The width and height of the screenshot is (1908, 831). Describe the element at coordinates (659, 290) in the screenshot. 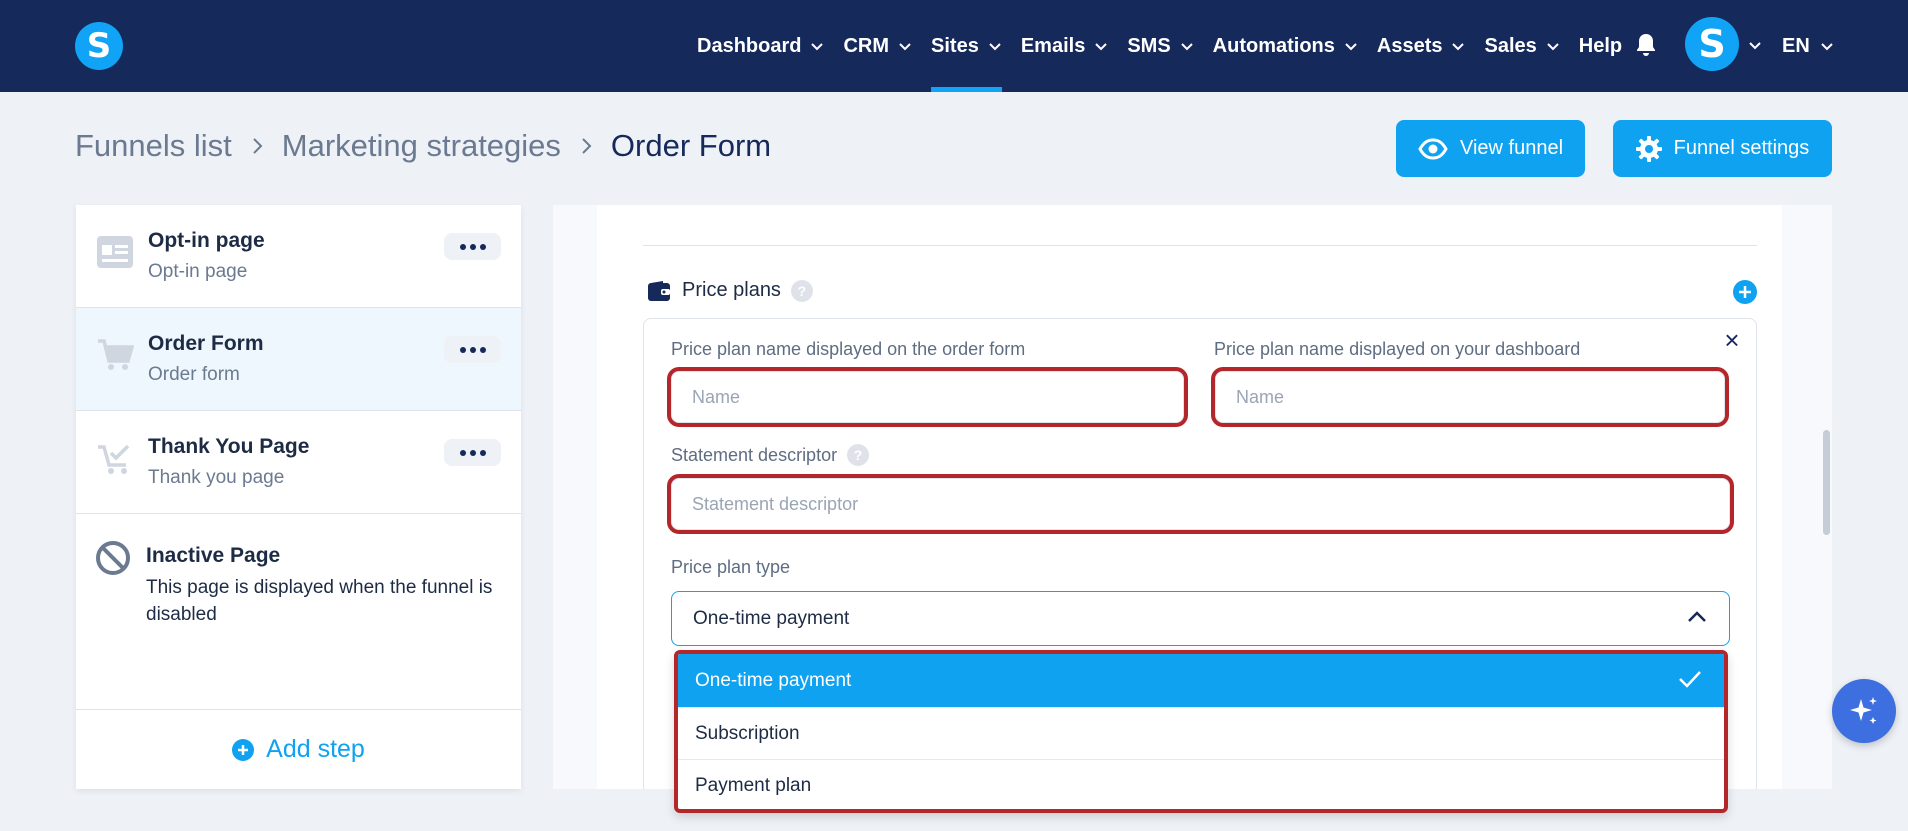

I see `wallet-icon` at that location.